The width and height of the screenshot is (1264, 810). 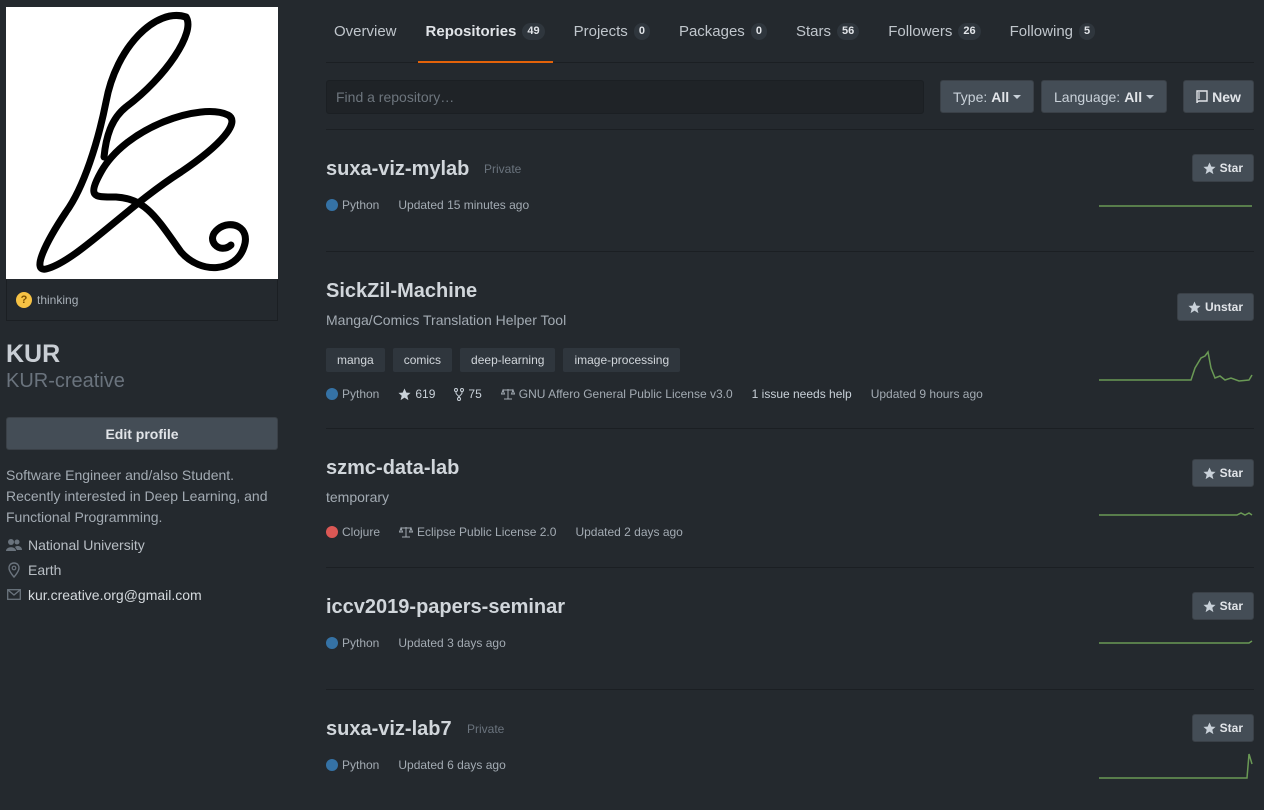 What do you see at coordinates (1218, 96) in the screenshot?
I see `new-repo-button: New` at bounding box center [1218, 96].